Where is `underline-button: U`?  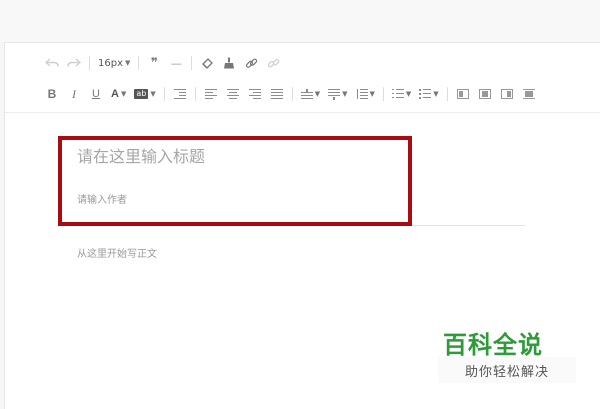 underline-button: U is located at coordinates (96, 94).